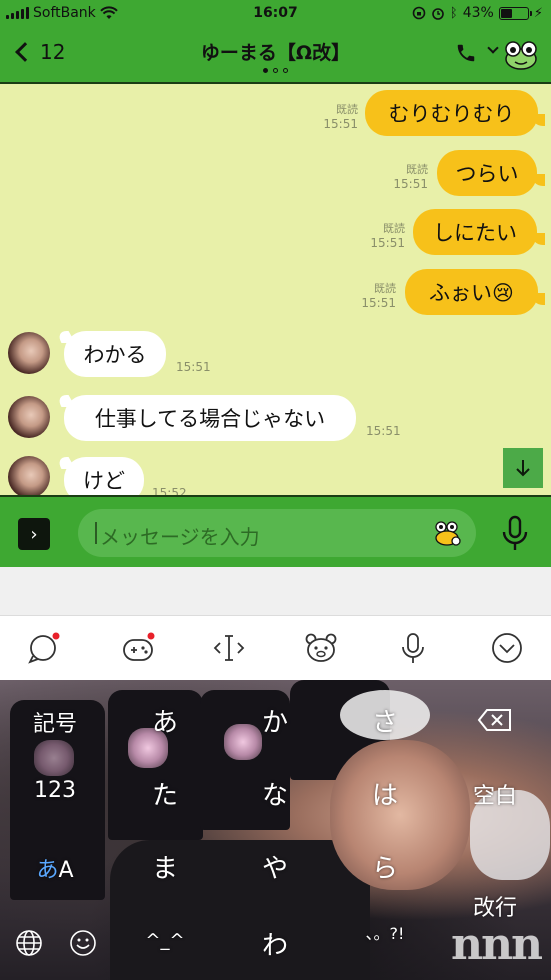 This screenshot has height=980, width=551. I want to click on key-sa: さ, so click(385, 720).